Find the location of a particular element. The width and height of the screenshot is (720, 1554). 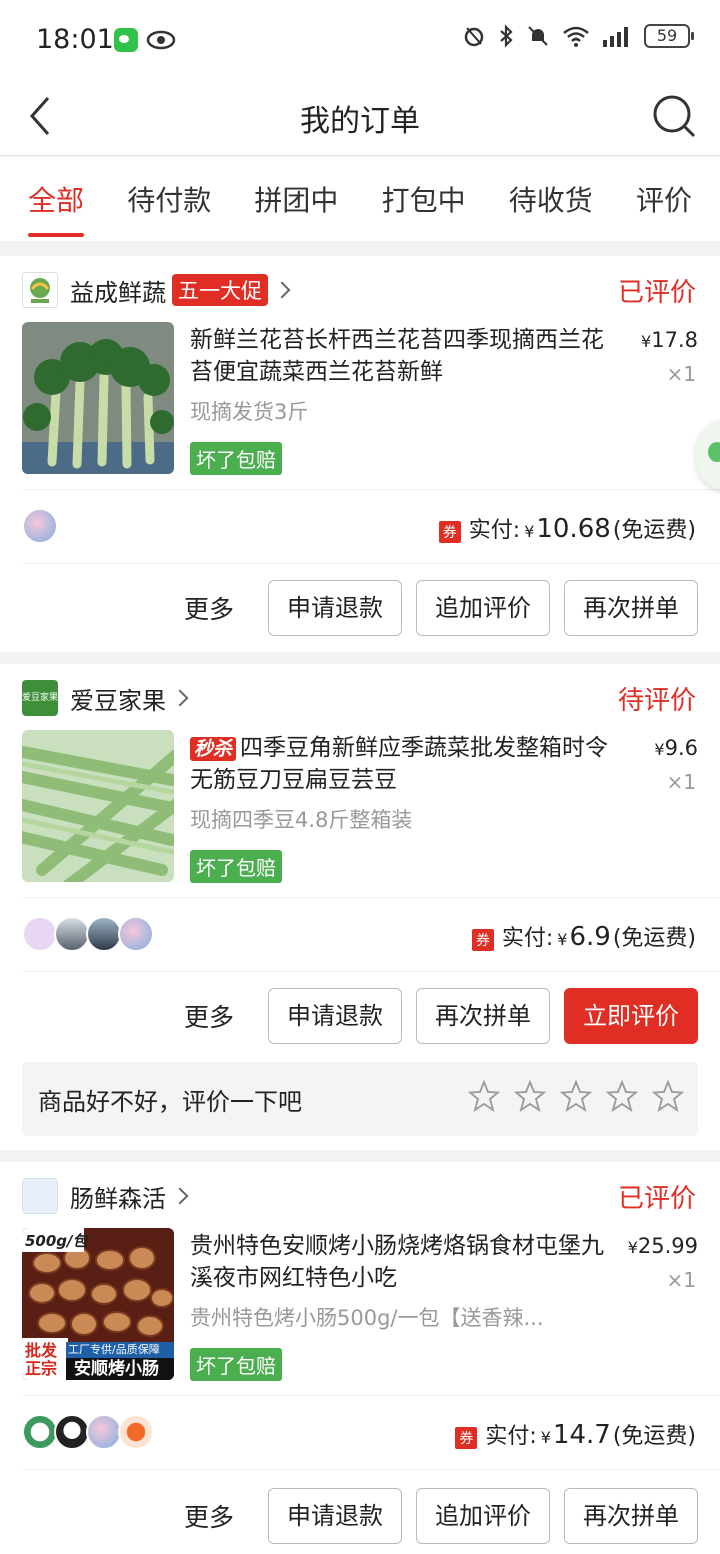

shop-header: 益成鲜蔬 五一大促 is located at coordinates (156, 290).